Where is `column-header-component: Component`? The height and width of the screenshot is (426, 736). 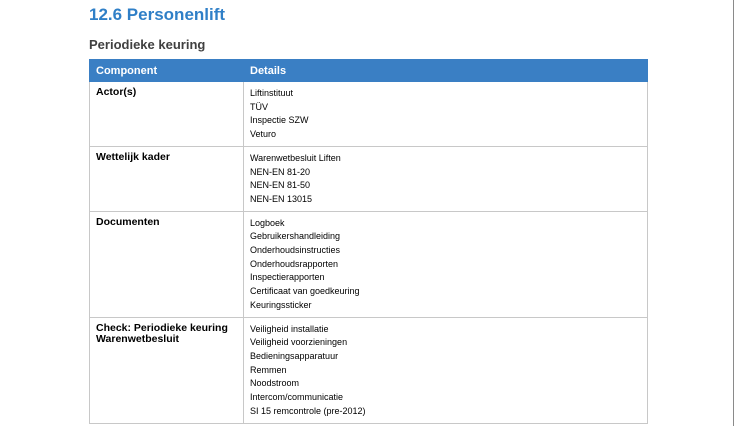
column-header-component: Component is located at coordinates (166, 70).